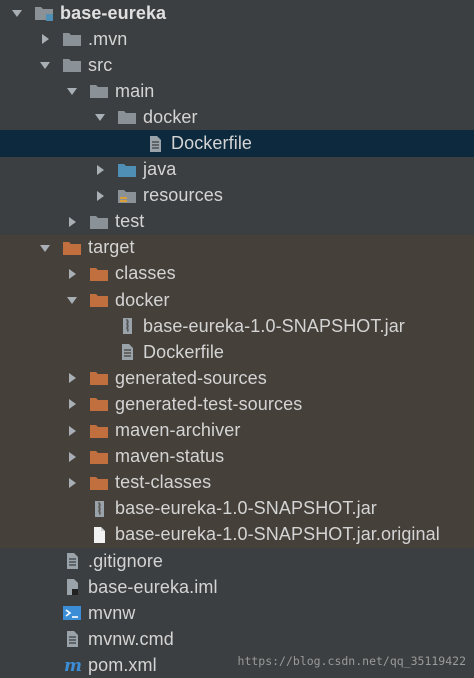 This screenshot has height=678, width=474. What do you see at coordinates (178, 430) in the screenshot?
I see `tree-label: maven-archiver` at bounding box center [178, 430].